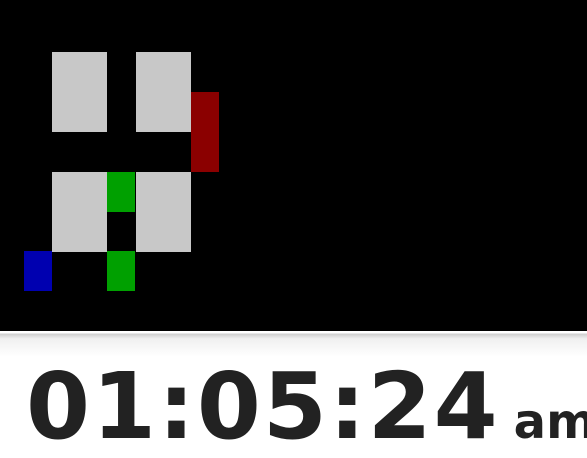  I want to click on divider, so click(293, 335).